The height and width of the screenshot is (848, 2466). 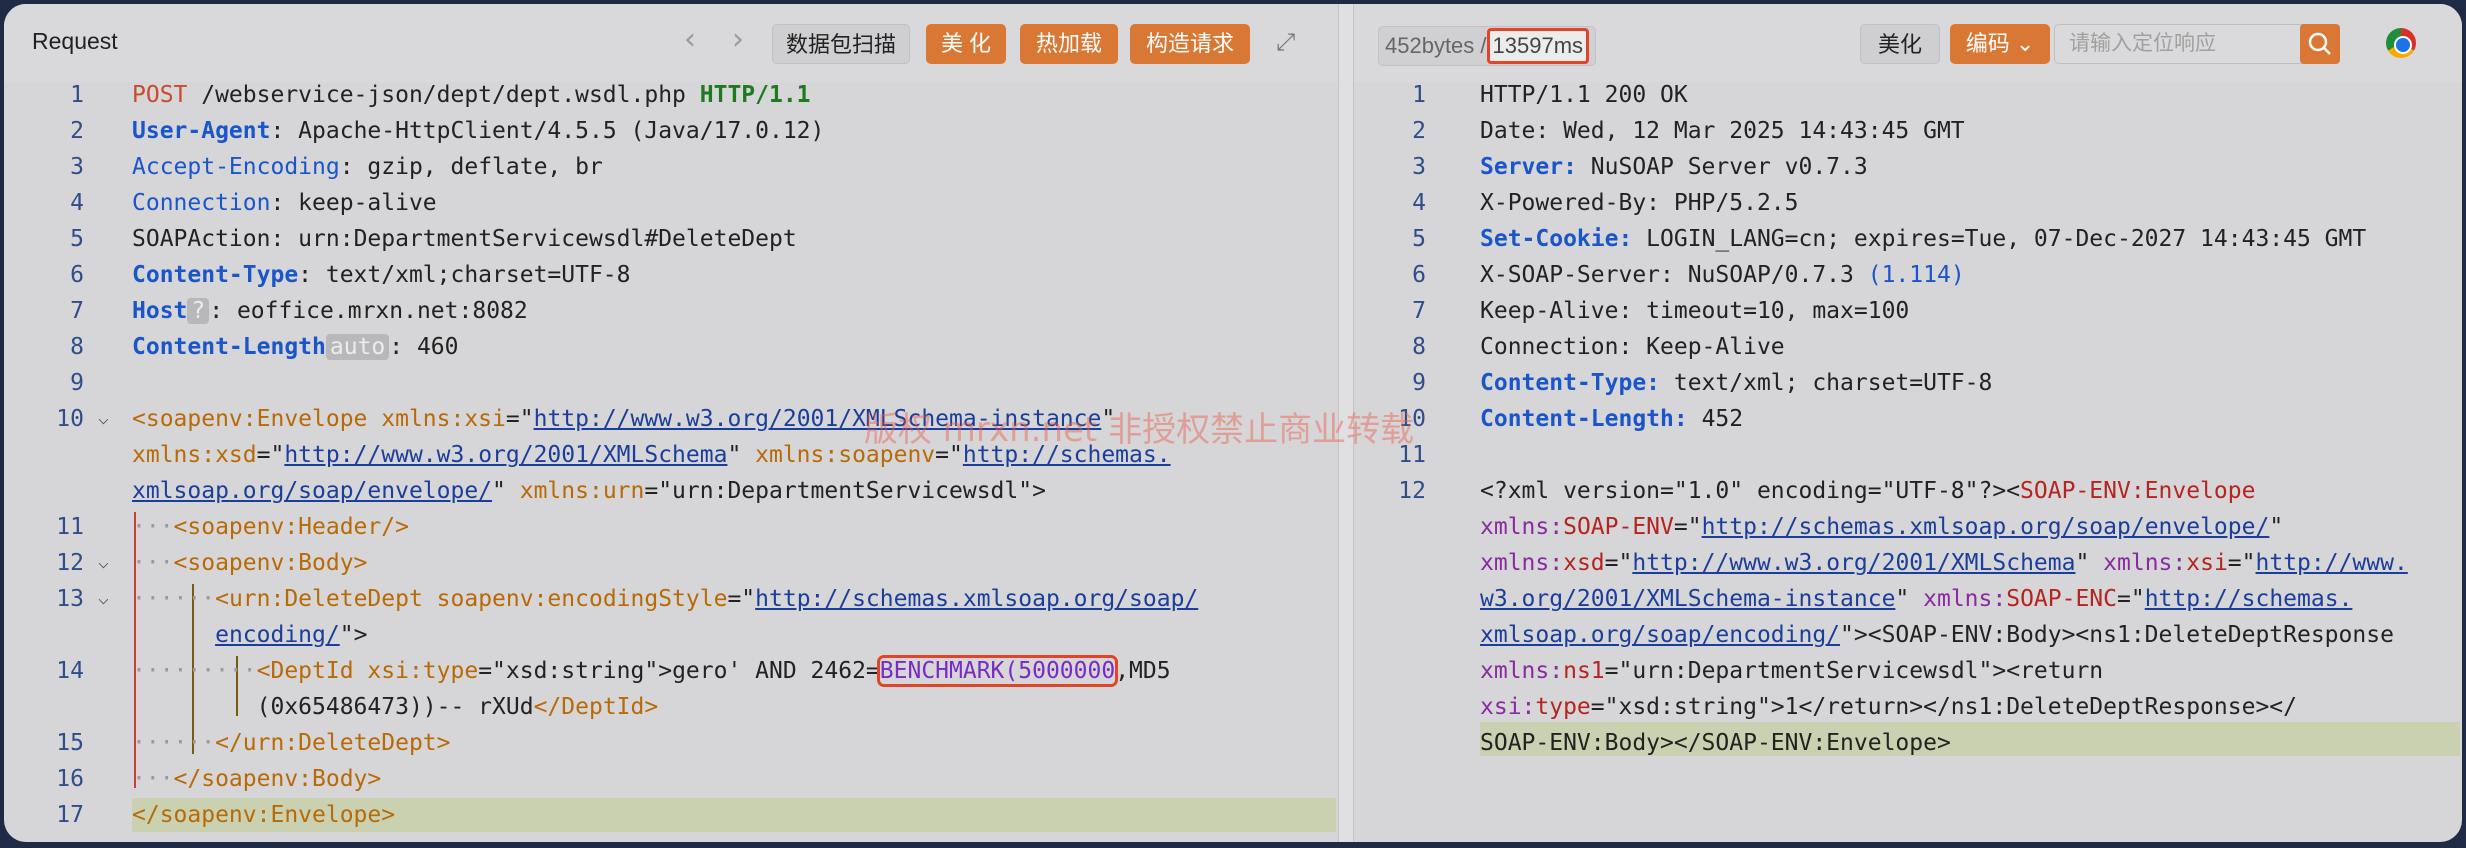 What do you see at coordinates (690, 39) in the screenshot?
I see `back-arrow-icon: ‹` at bounding box center [690, 39].